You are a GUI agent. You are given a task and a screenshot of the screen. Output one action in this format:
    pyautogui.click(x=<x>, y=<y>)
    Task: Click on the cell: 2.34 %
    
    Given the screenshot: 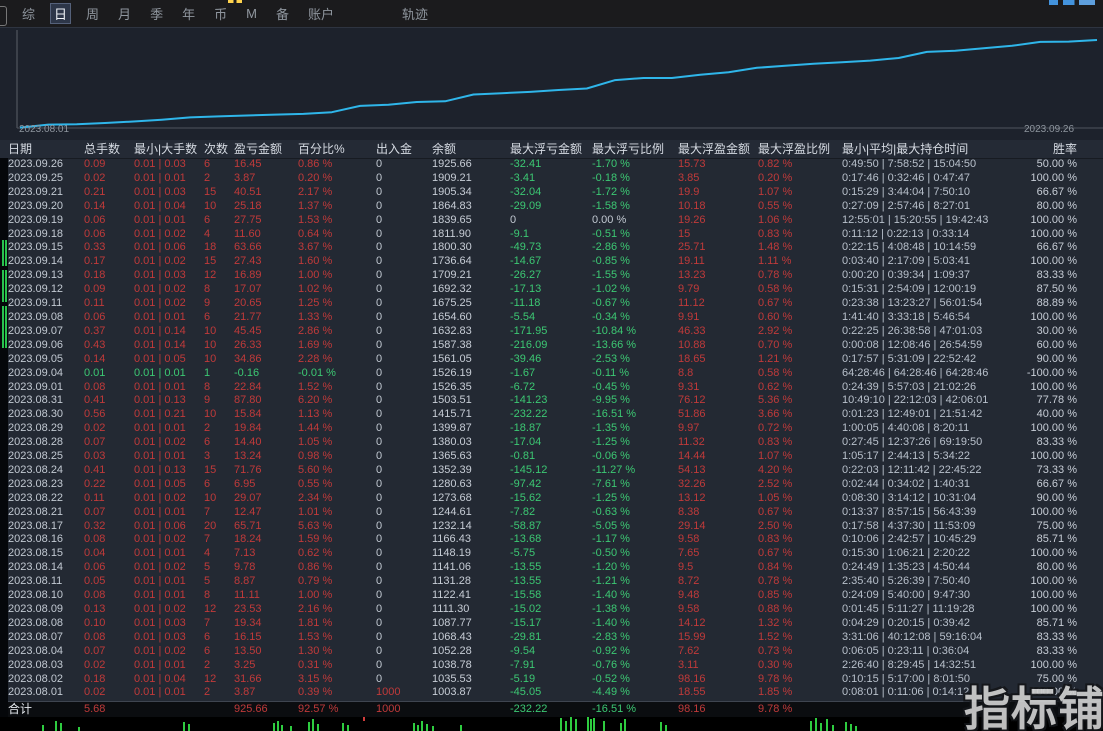 What is the action you would take?
    pyautogui.click(x=315, y=497)
    